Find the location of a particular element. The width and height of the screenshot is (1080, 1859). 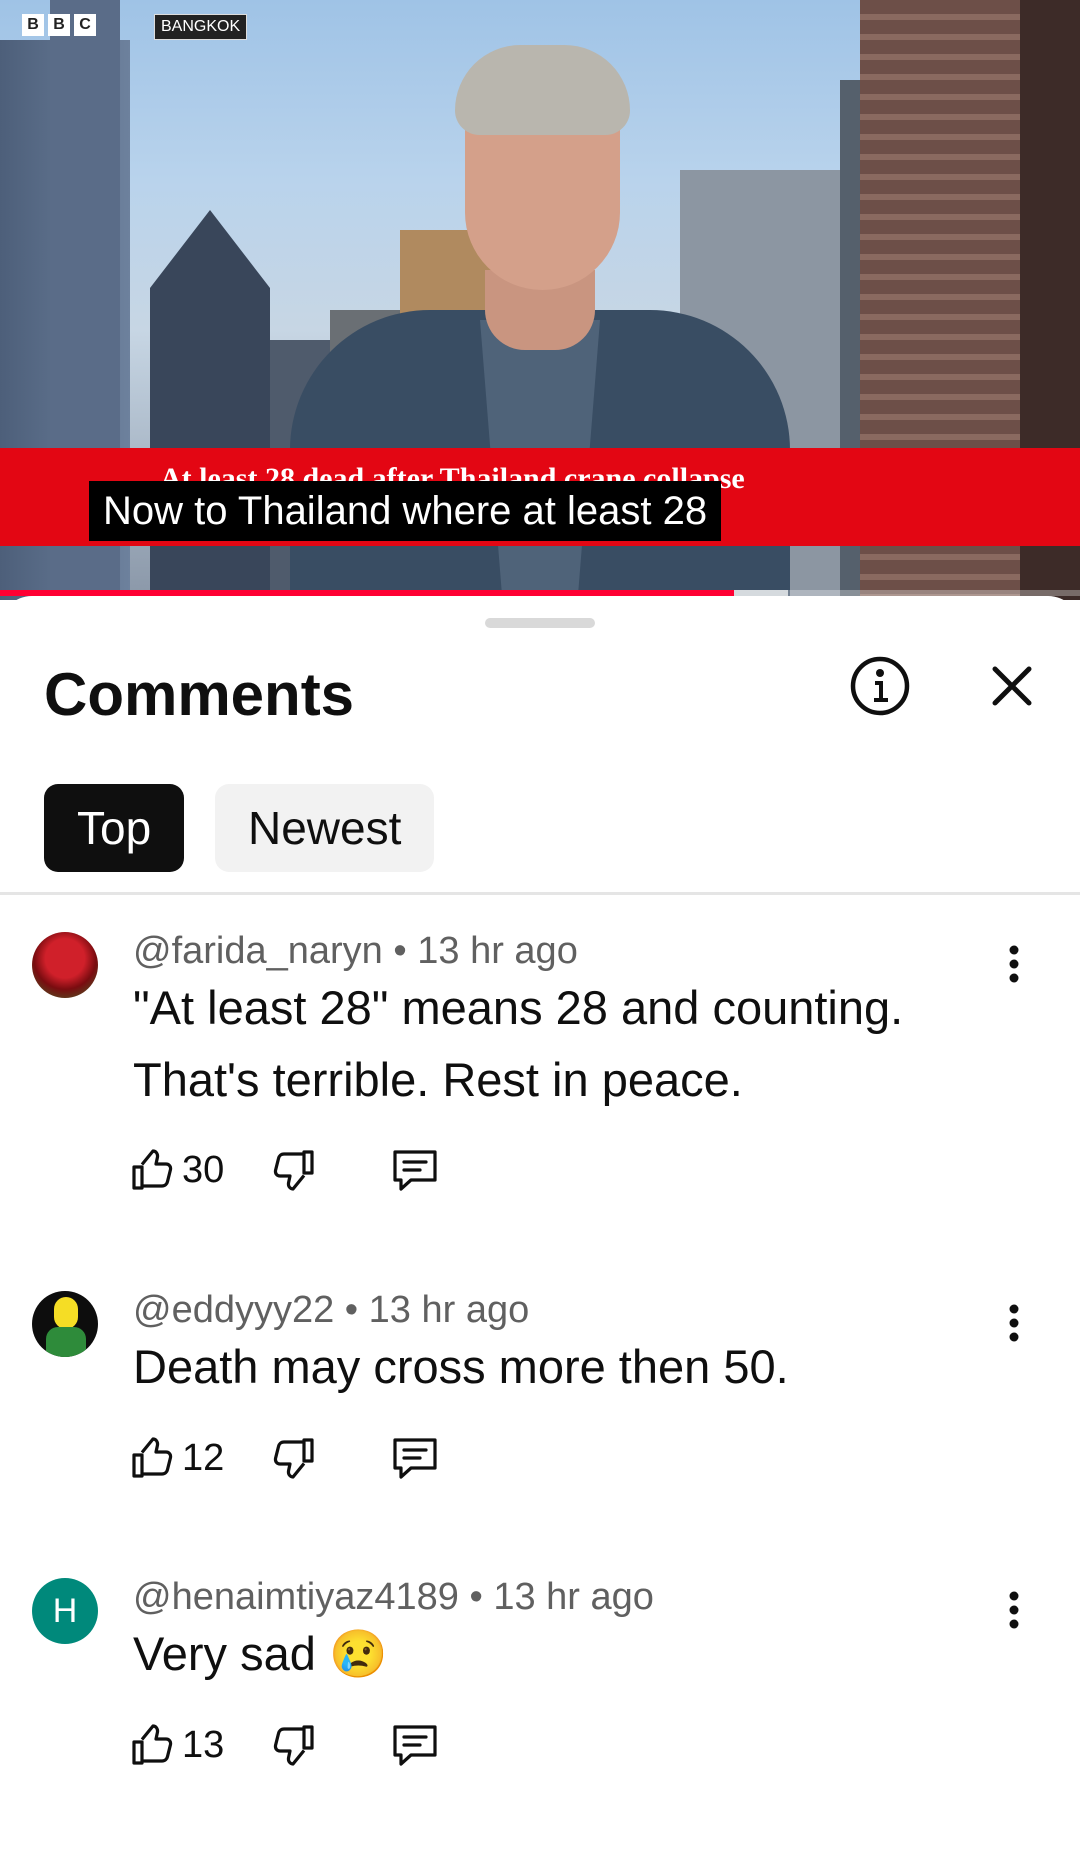

comment-actions: 13 is located at coordinates (284, 1745).